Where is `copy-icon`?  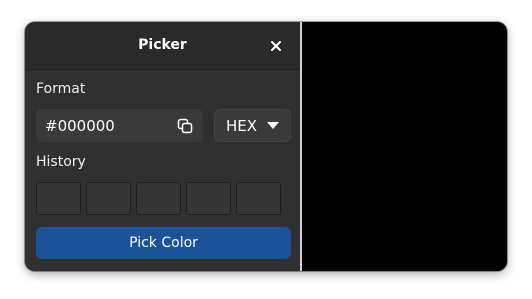
copy-icon is located at coordinates (185, 126).